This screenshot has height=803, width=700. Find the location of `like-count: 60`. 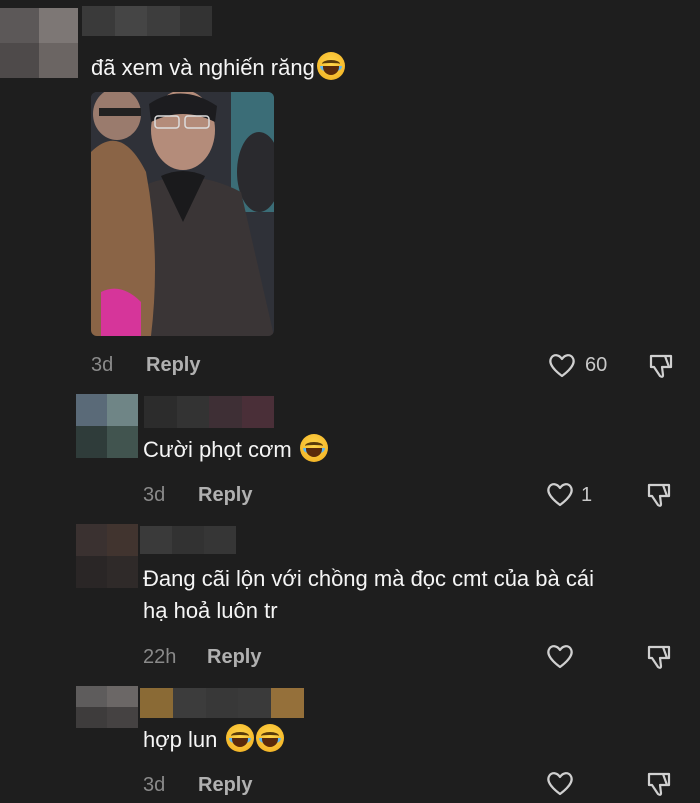

like-count: 60 is located at coordinates (596, 365).